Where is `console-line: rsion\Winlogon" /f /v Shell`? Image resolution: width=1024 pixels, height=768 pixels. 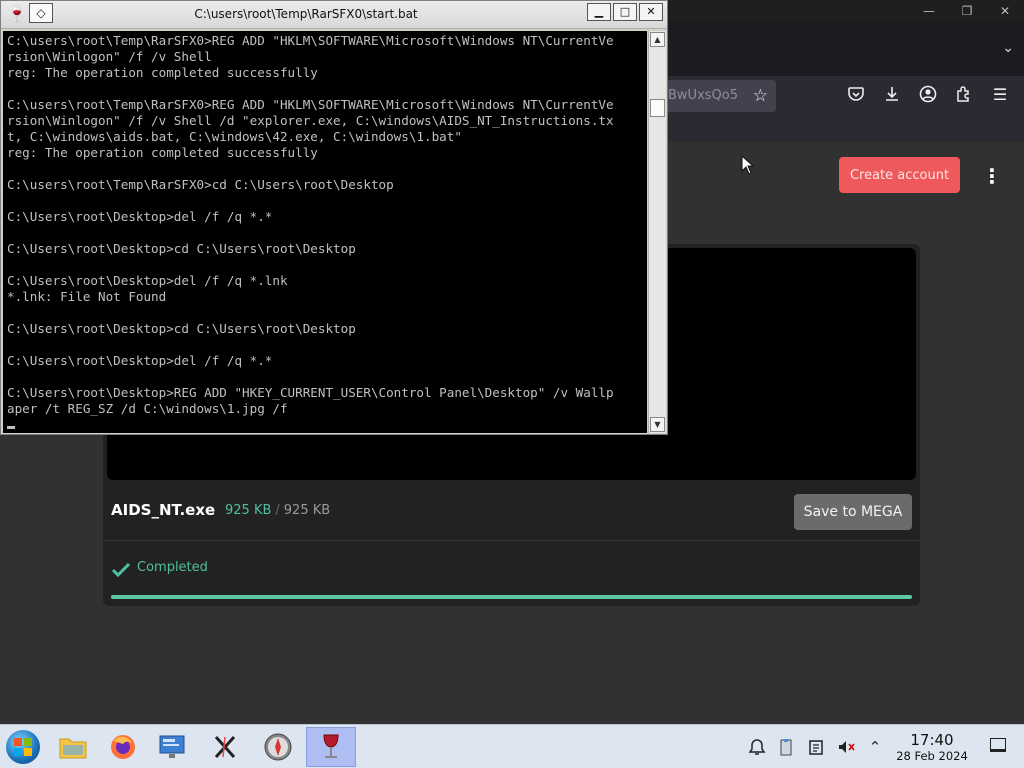 console-line: rsion\Winlogon" /f /v Shell is located at coordinates (109, 56).